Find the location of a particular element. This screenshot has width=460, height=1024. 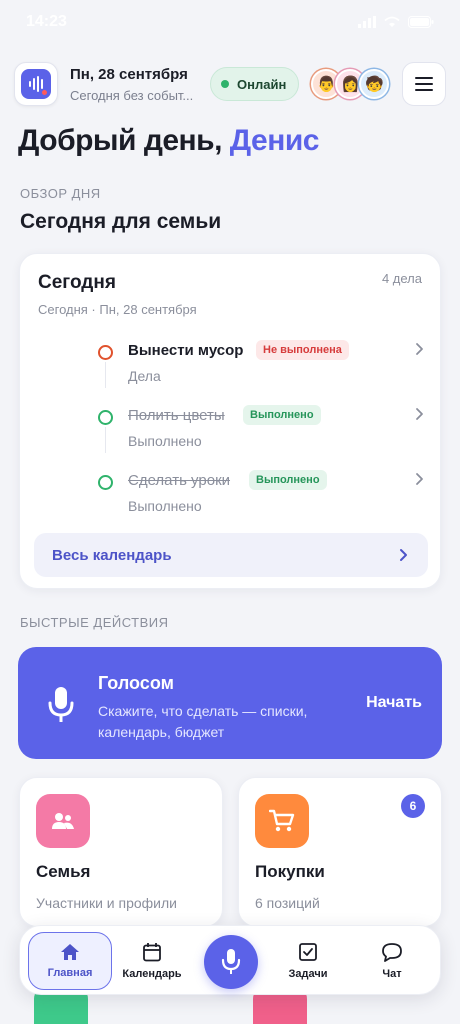

battery-icon is located at coordinates (421, 22).